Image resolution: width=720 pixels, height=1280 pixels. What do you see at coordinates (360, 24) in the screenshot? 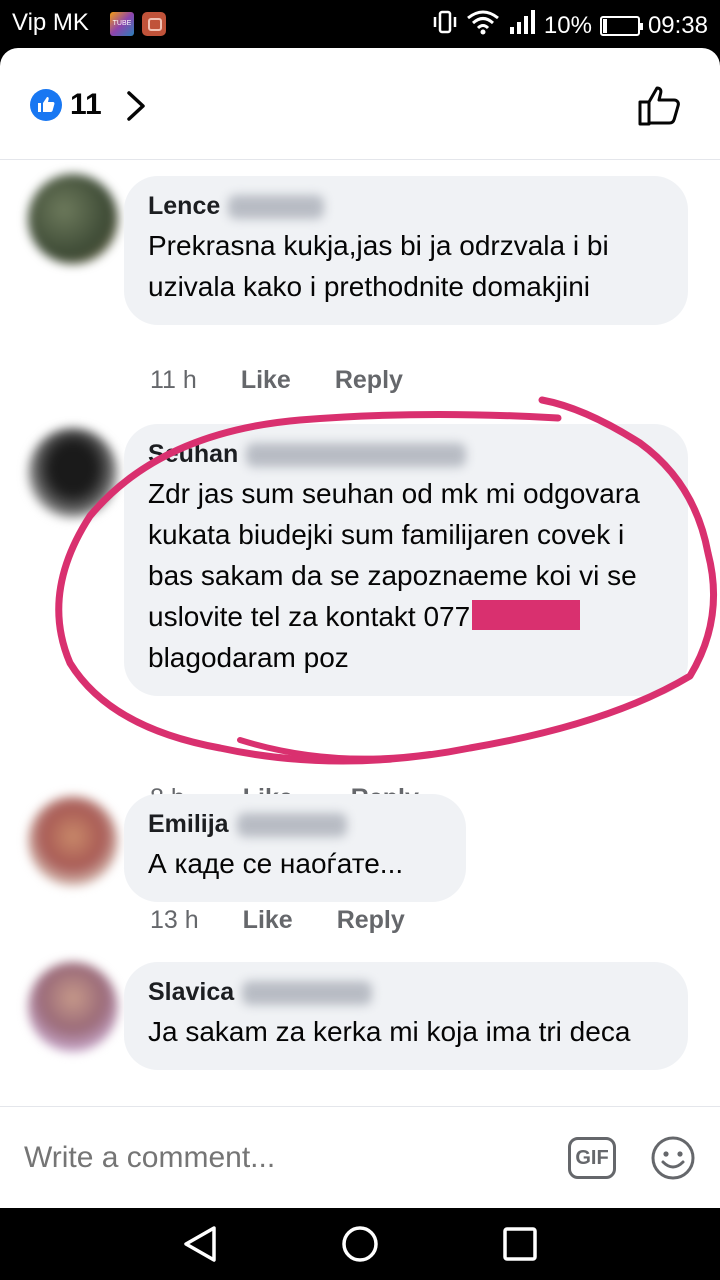
I see `status-bar: Vip MK TUBE 10% 09:38` at bounding box center [360, 24].